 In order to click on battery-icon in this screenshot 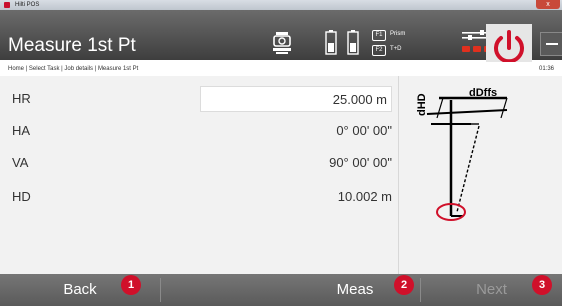, I will do `click(344, 43)`.